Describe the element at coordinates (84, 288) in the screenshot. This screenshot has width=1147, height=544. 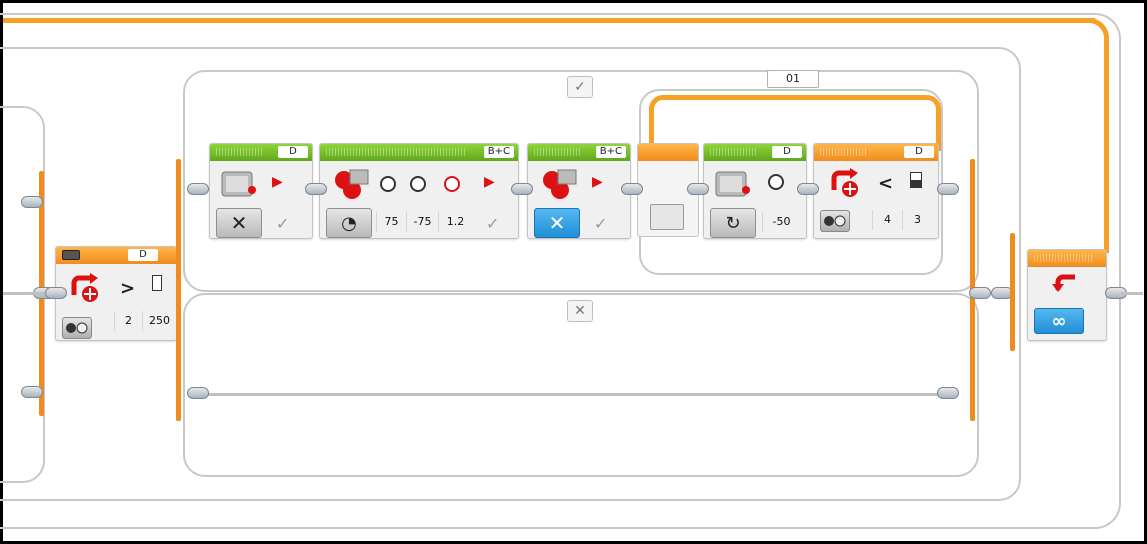
I see `motor-rotation-icon` at that location.